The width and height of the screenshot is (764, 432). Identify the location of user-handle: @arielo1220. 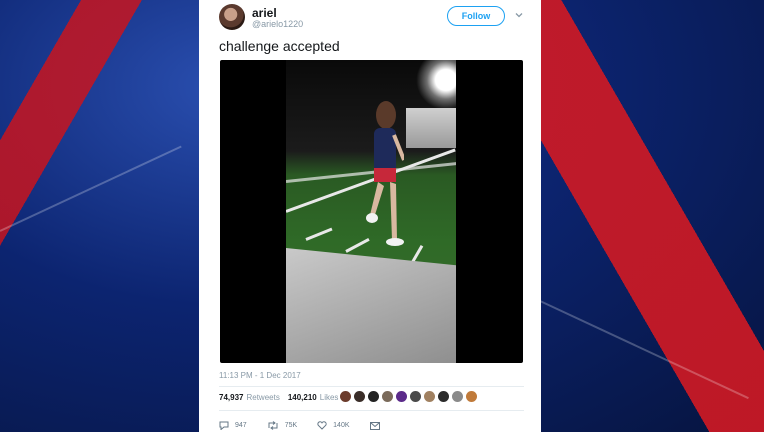
(277, 24).